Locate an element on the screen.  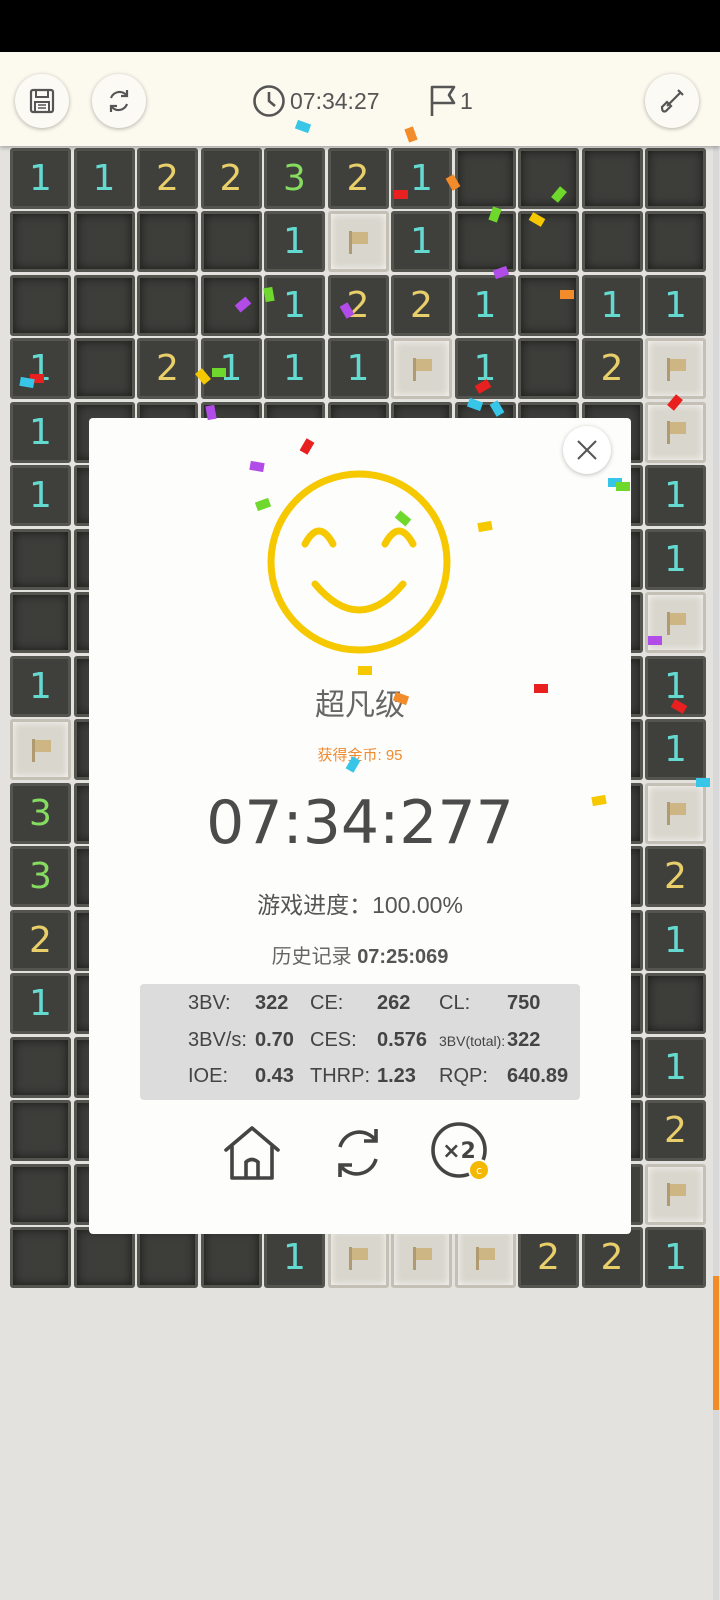
scrollbar-thumb is located at coordinates (716, 1343).